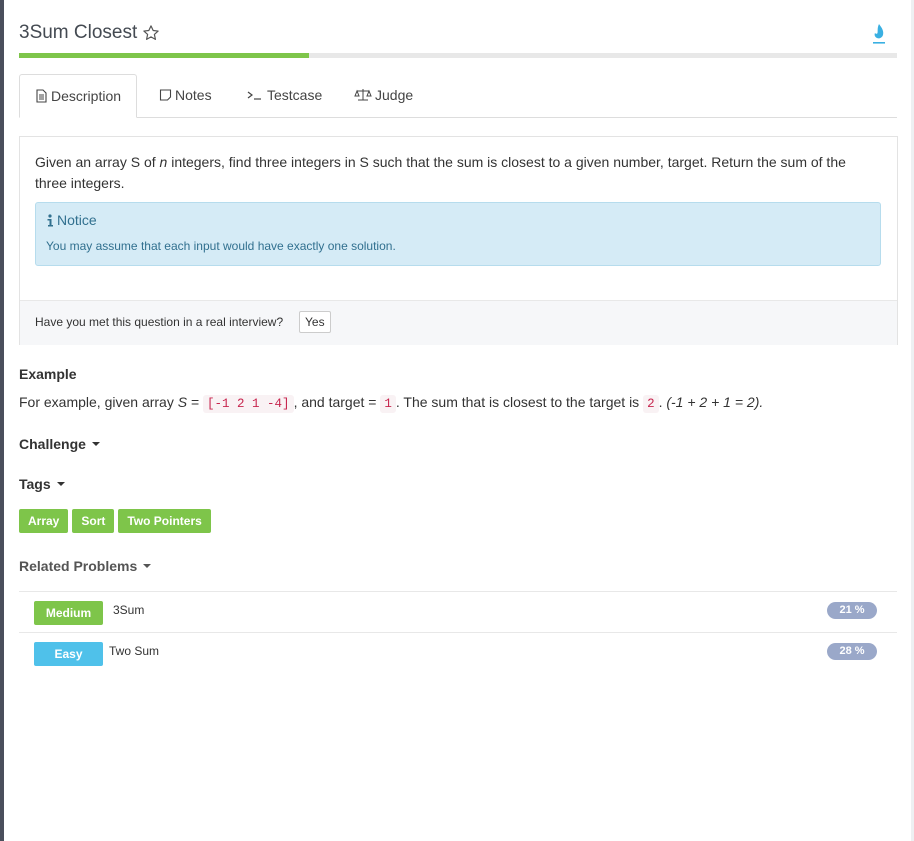 The height and width of the screenshot is (841, 914). Describe the element at coordinates (337, 402) in the screenshot. I see `example-part: , and target =` at that location.